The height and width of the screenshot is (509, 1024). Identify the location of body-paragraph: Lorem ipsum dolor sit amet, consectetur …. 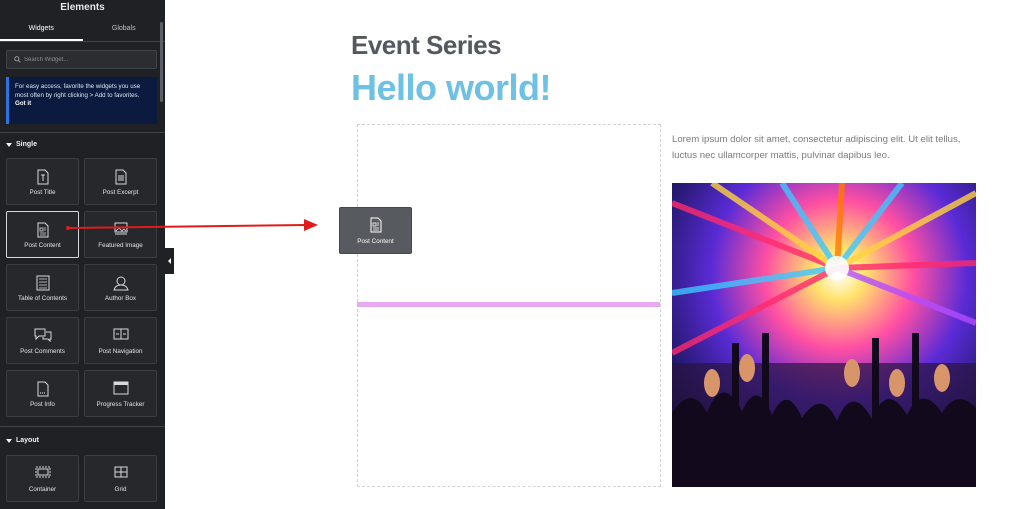
(816, 147).